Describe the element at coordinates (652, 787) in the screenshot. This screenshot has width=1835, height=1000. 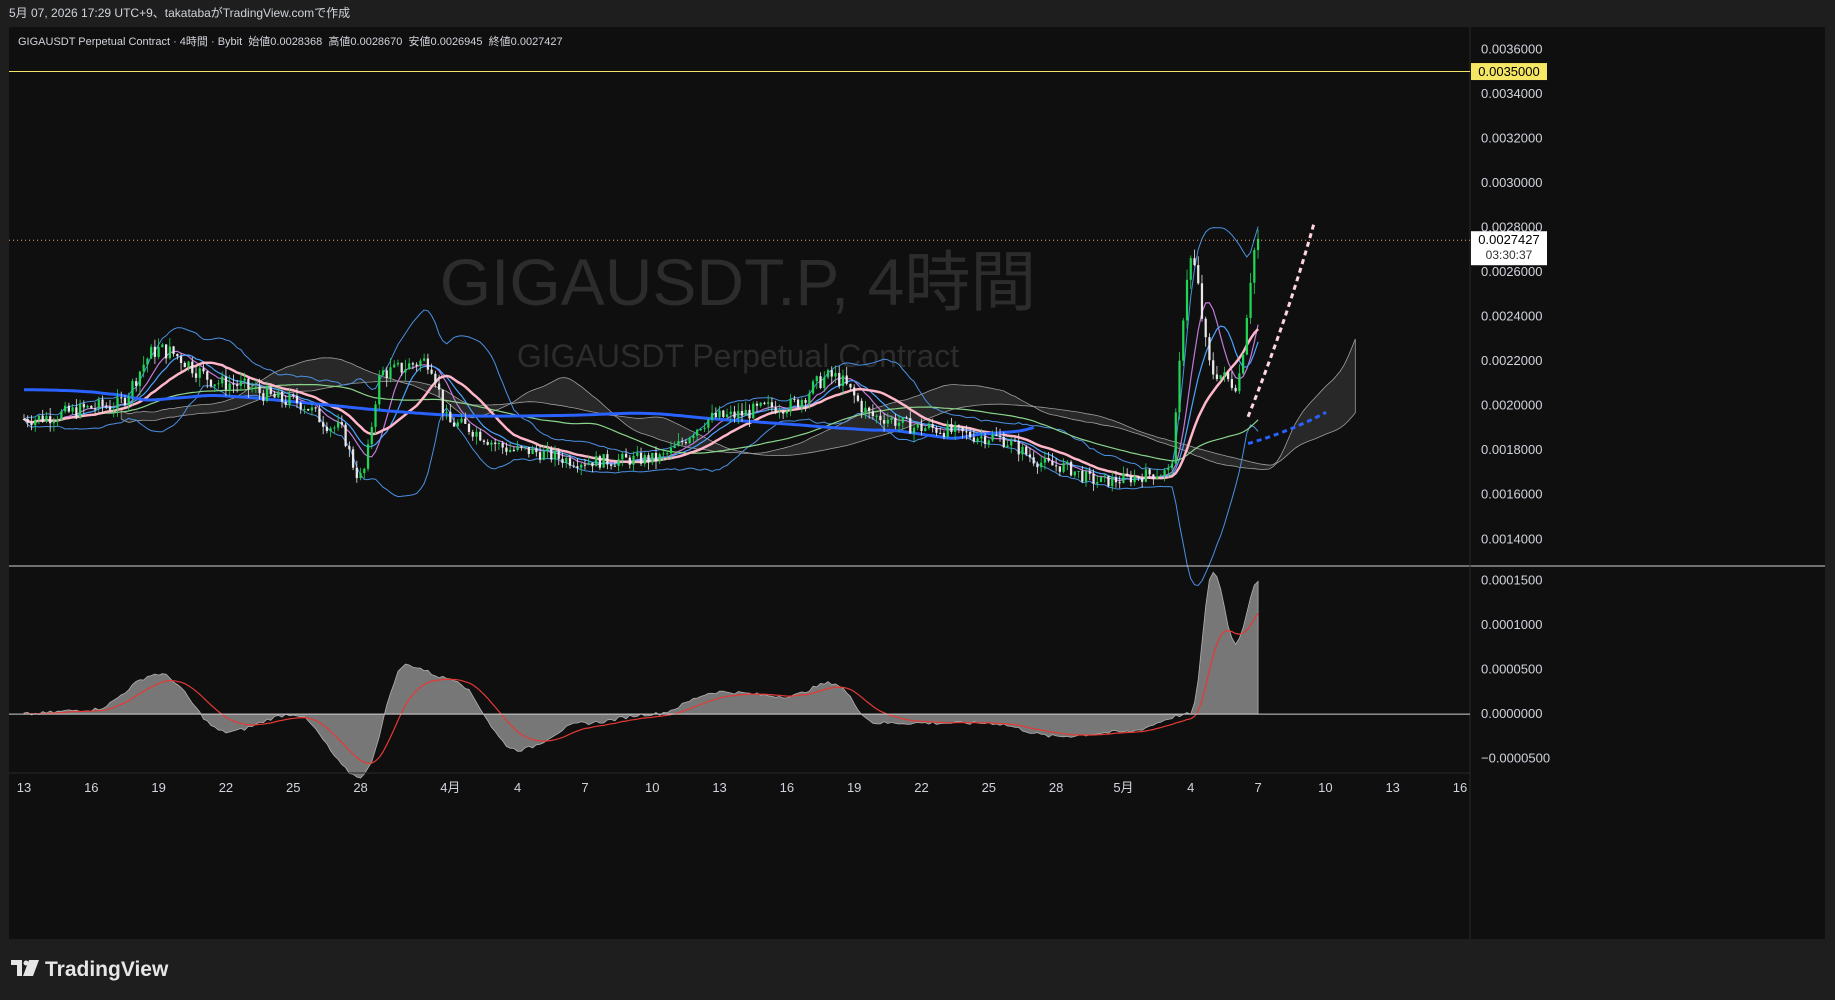
I see `time-tick-label: 10` at that location.